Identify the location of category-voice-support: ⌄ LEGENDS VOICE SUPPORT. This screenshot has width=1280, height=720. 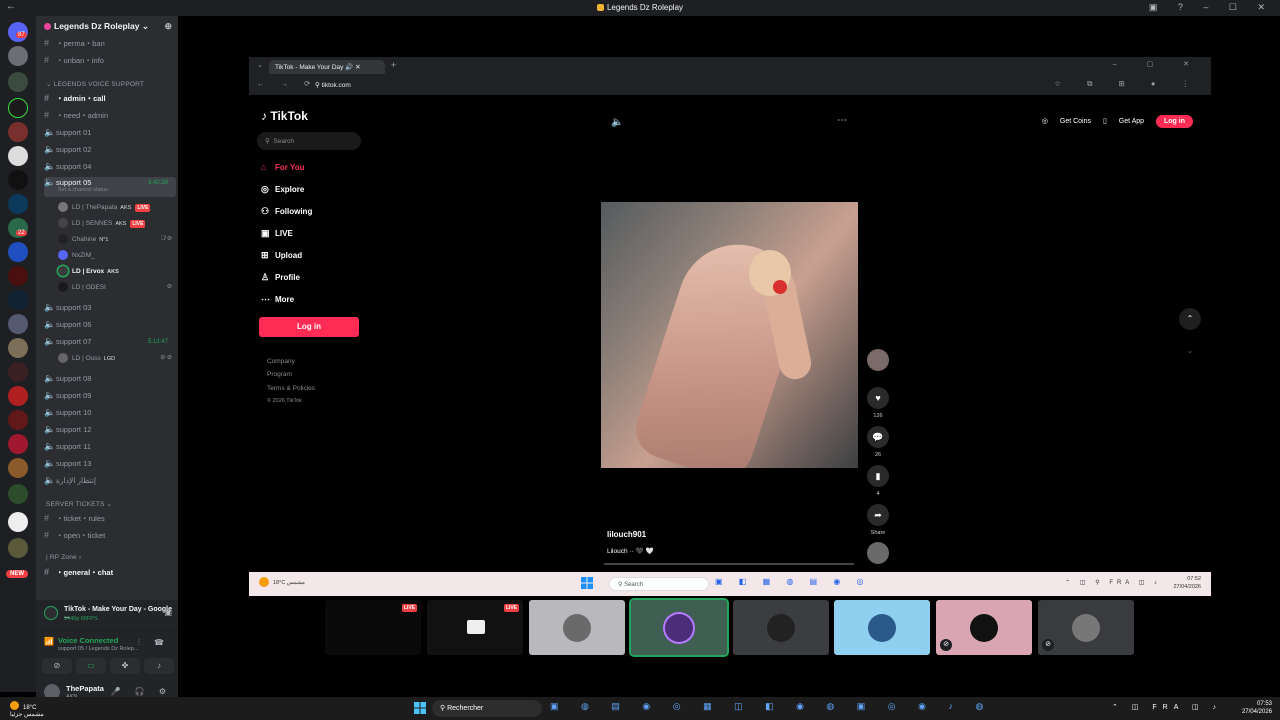
(95, 84).